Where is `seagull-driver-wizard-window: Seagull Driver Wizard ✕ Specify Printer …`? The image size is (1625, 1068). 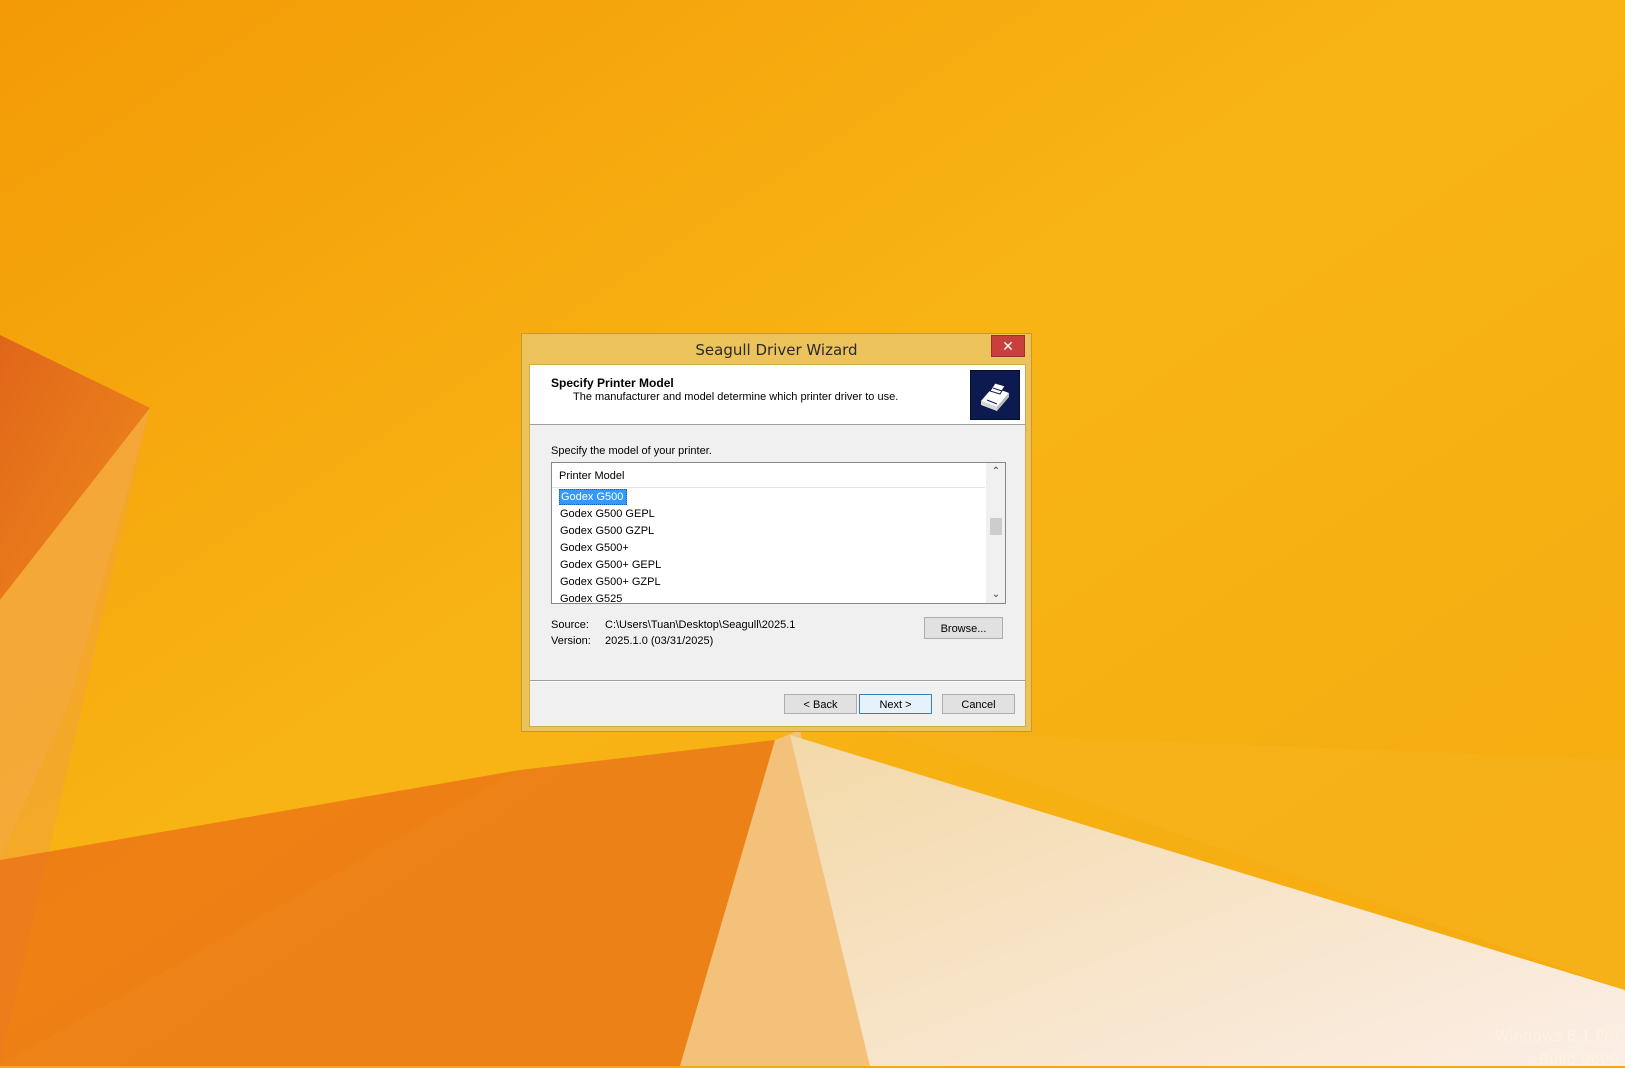 seagull-driver-wizard-window: Seagull Driver Wizard ✕ Specify Printer … is located at coordinates (776, 532).